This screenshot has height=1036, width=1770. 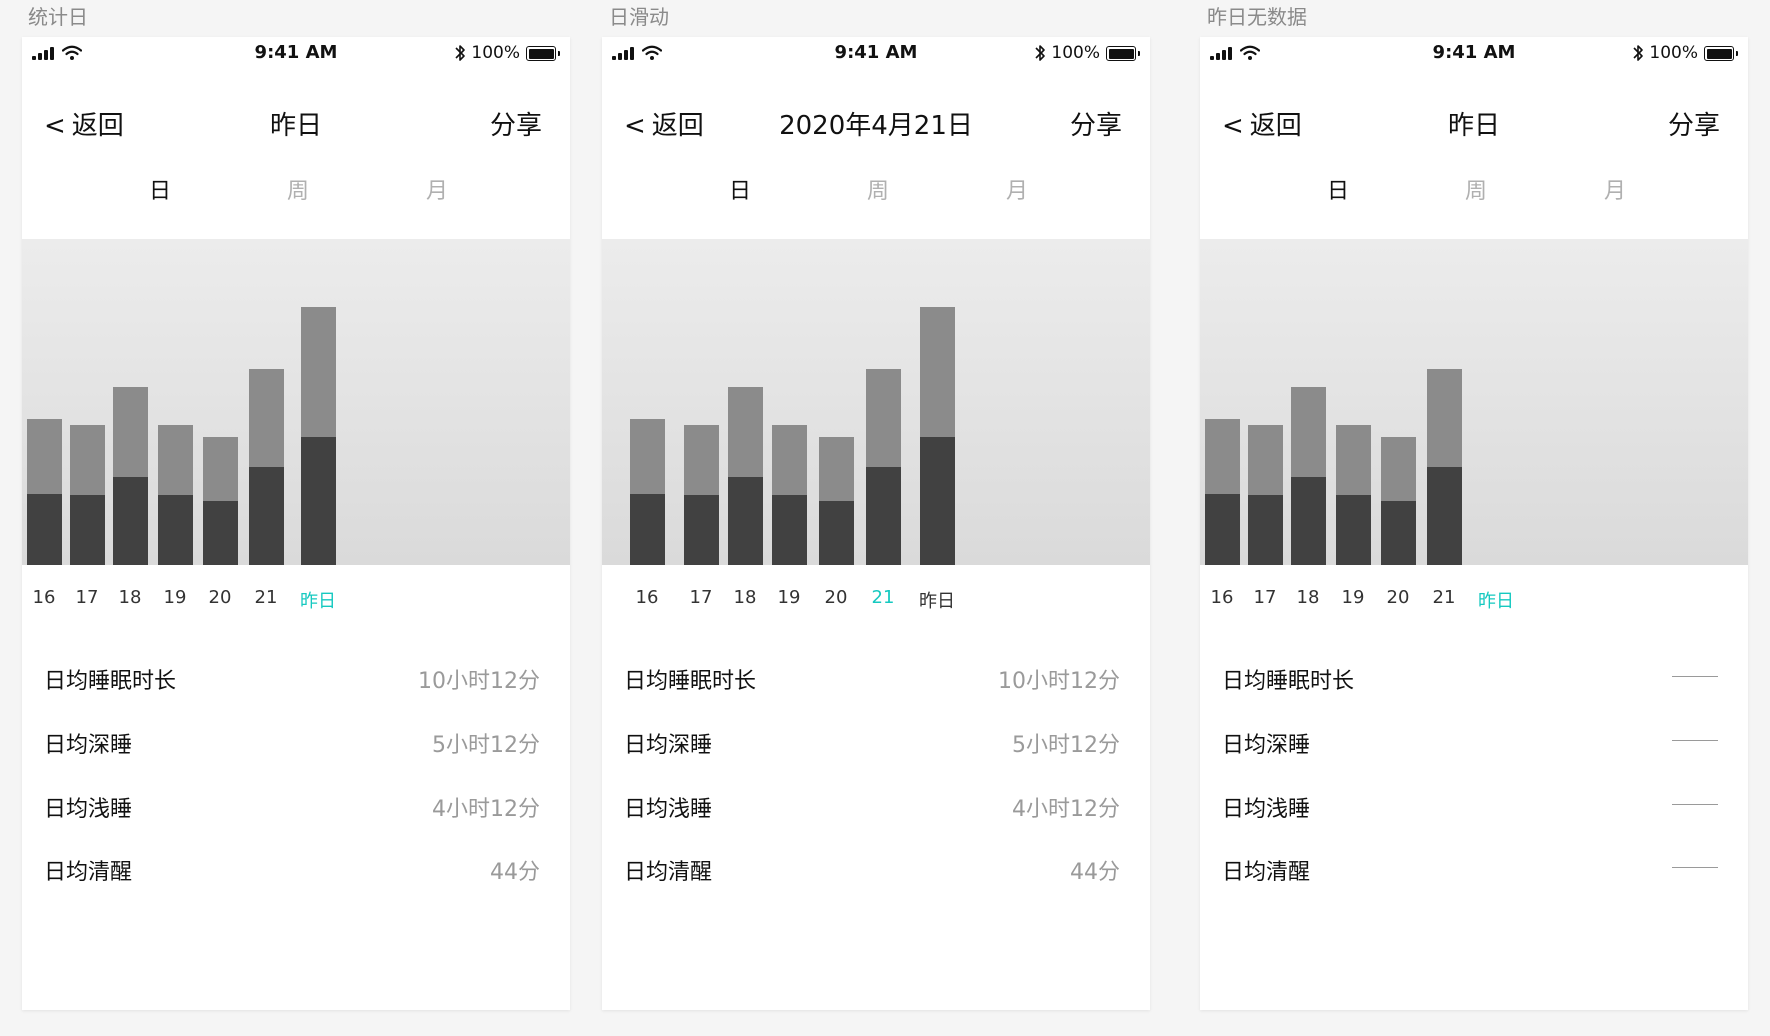 What do you see at coordinates (486, 745) in the screenshot?
I see `stat-value: 5小时12分` at bounding box center [486, 745].